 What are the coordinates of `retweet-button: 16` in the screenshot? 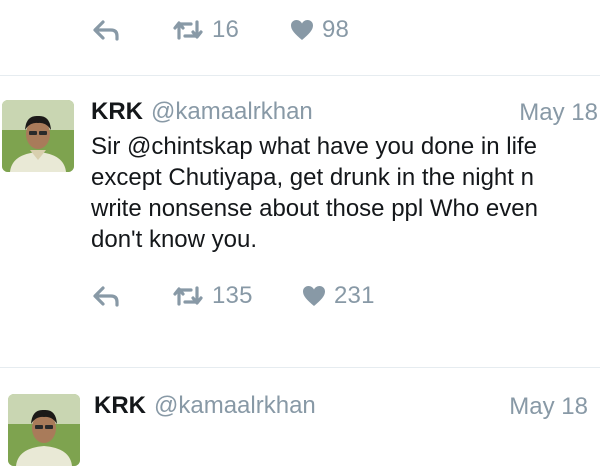 It's located at (205, 30).